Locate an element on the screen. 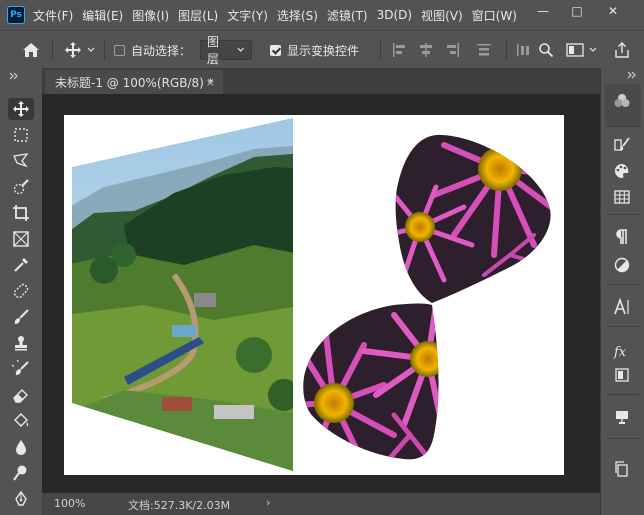 The image size is (644, 515). photoshop-logo-icon: Ps is located at coordinates (16, 15).